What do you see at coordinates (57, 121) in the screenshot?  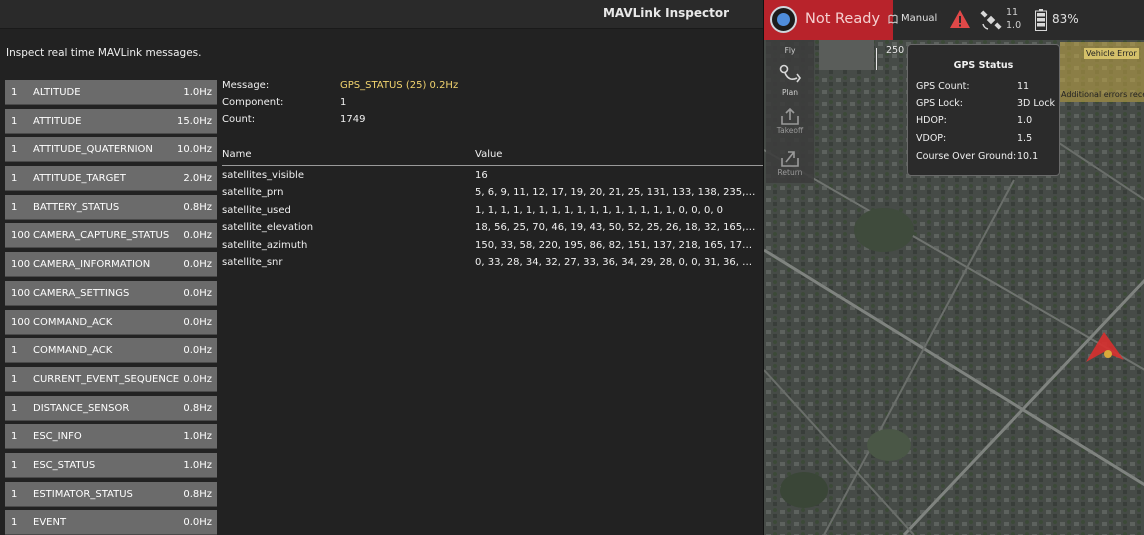 I see `message-name: ATTITUDE` at bounding box center [57, 121].